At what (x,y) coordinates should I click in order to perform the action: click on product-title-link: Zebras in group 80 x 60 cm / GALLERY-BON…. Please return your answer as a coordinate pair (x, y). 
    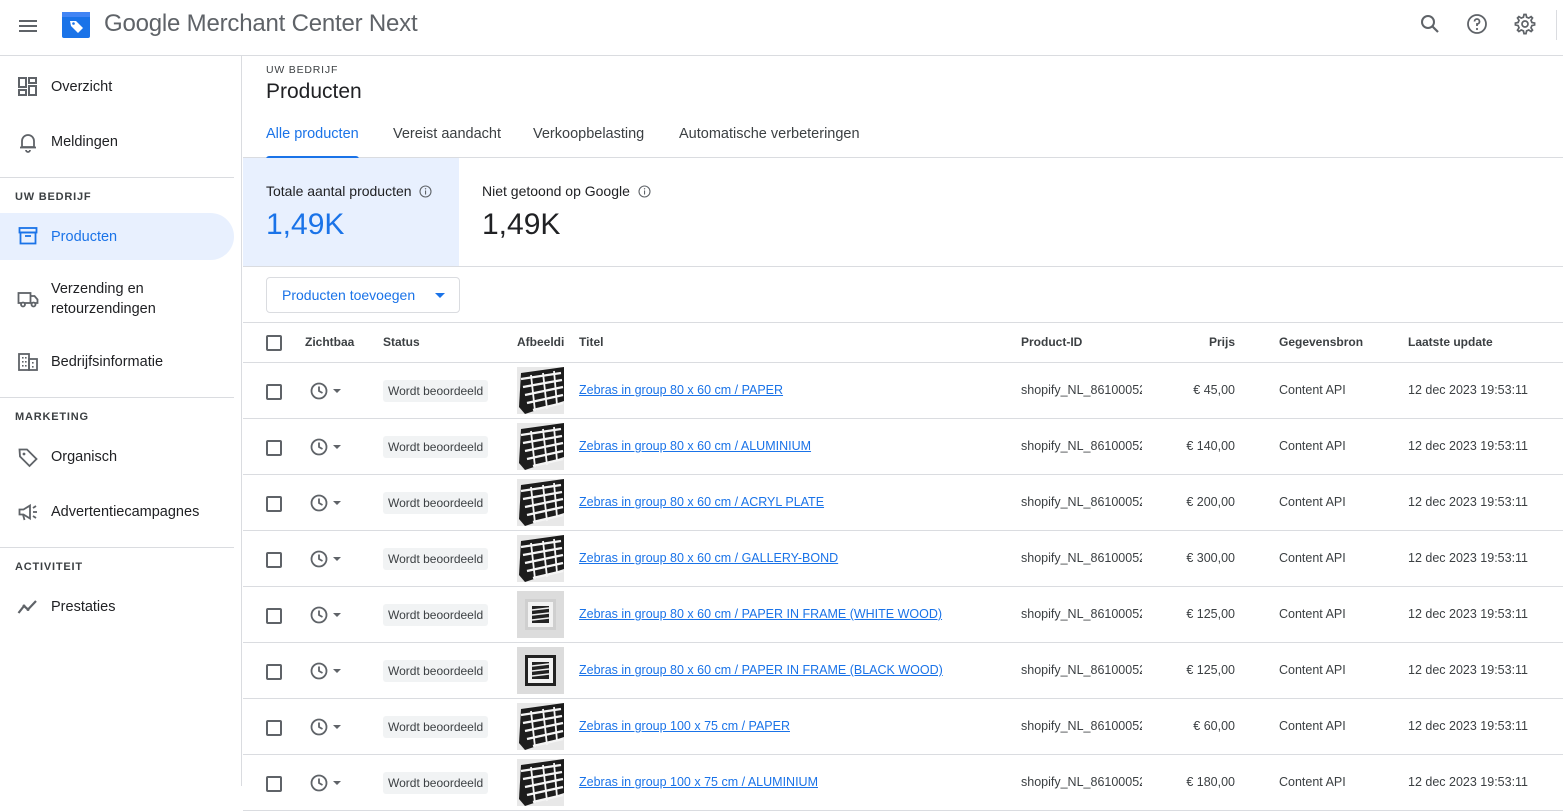
    Looking at the image, I should click on (708, 558).